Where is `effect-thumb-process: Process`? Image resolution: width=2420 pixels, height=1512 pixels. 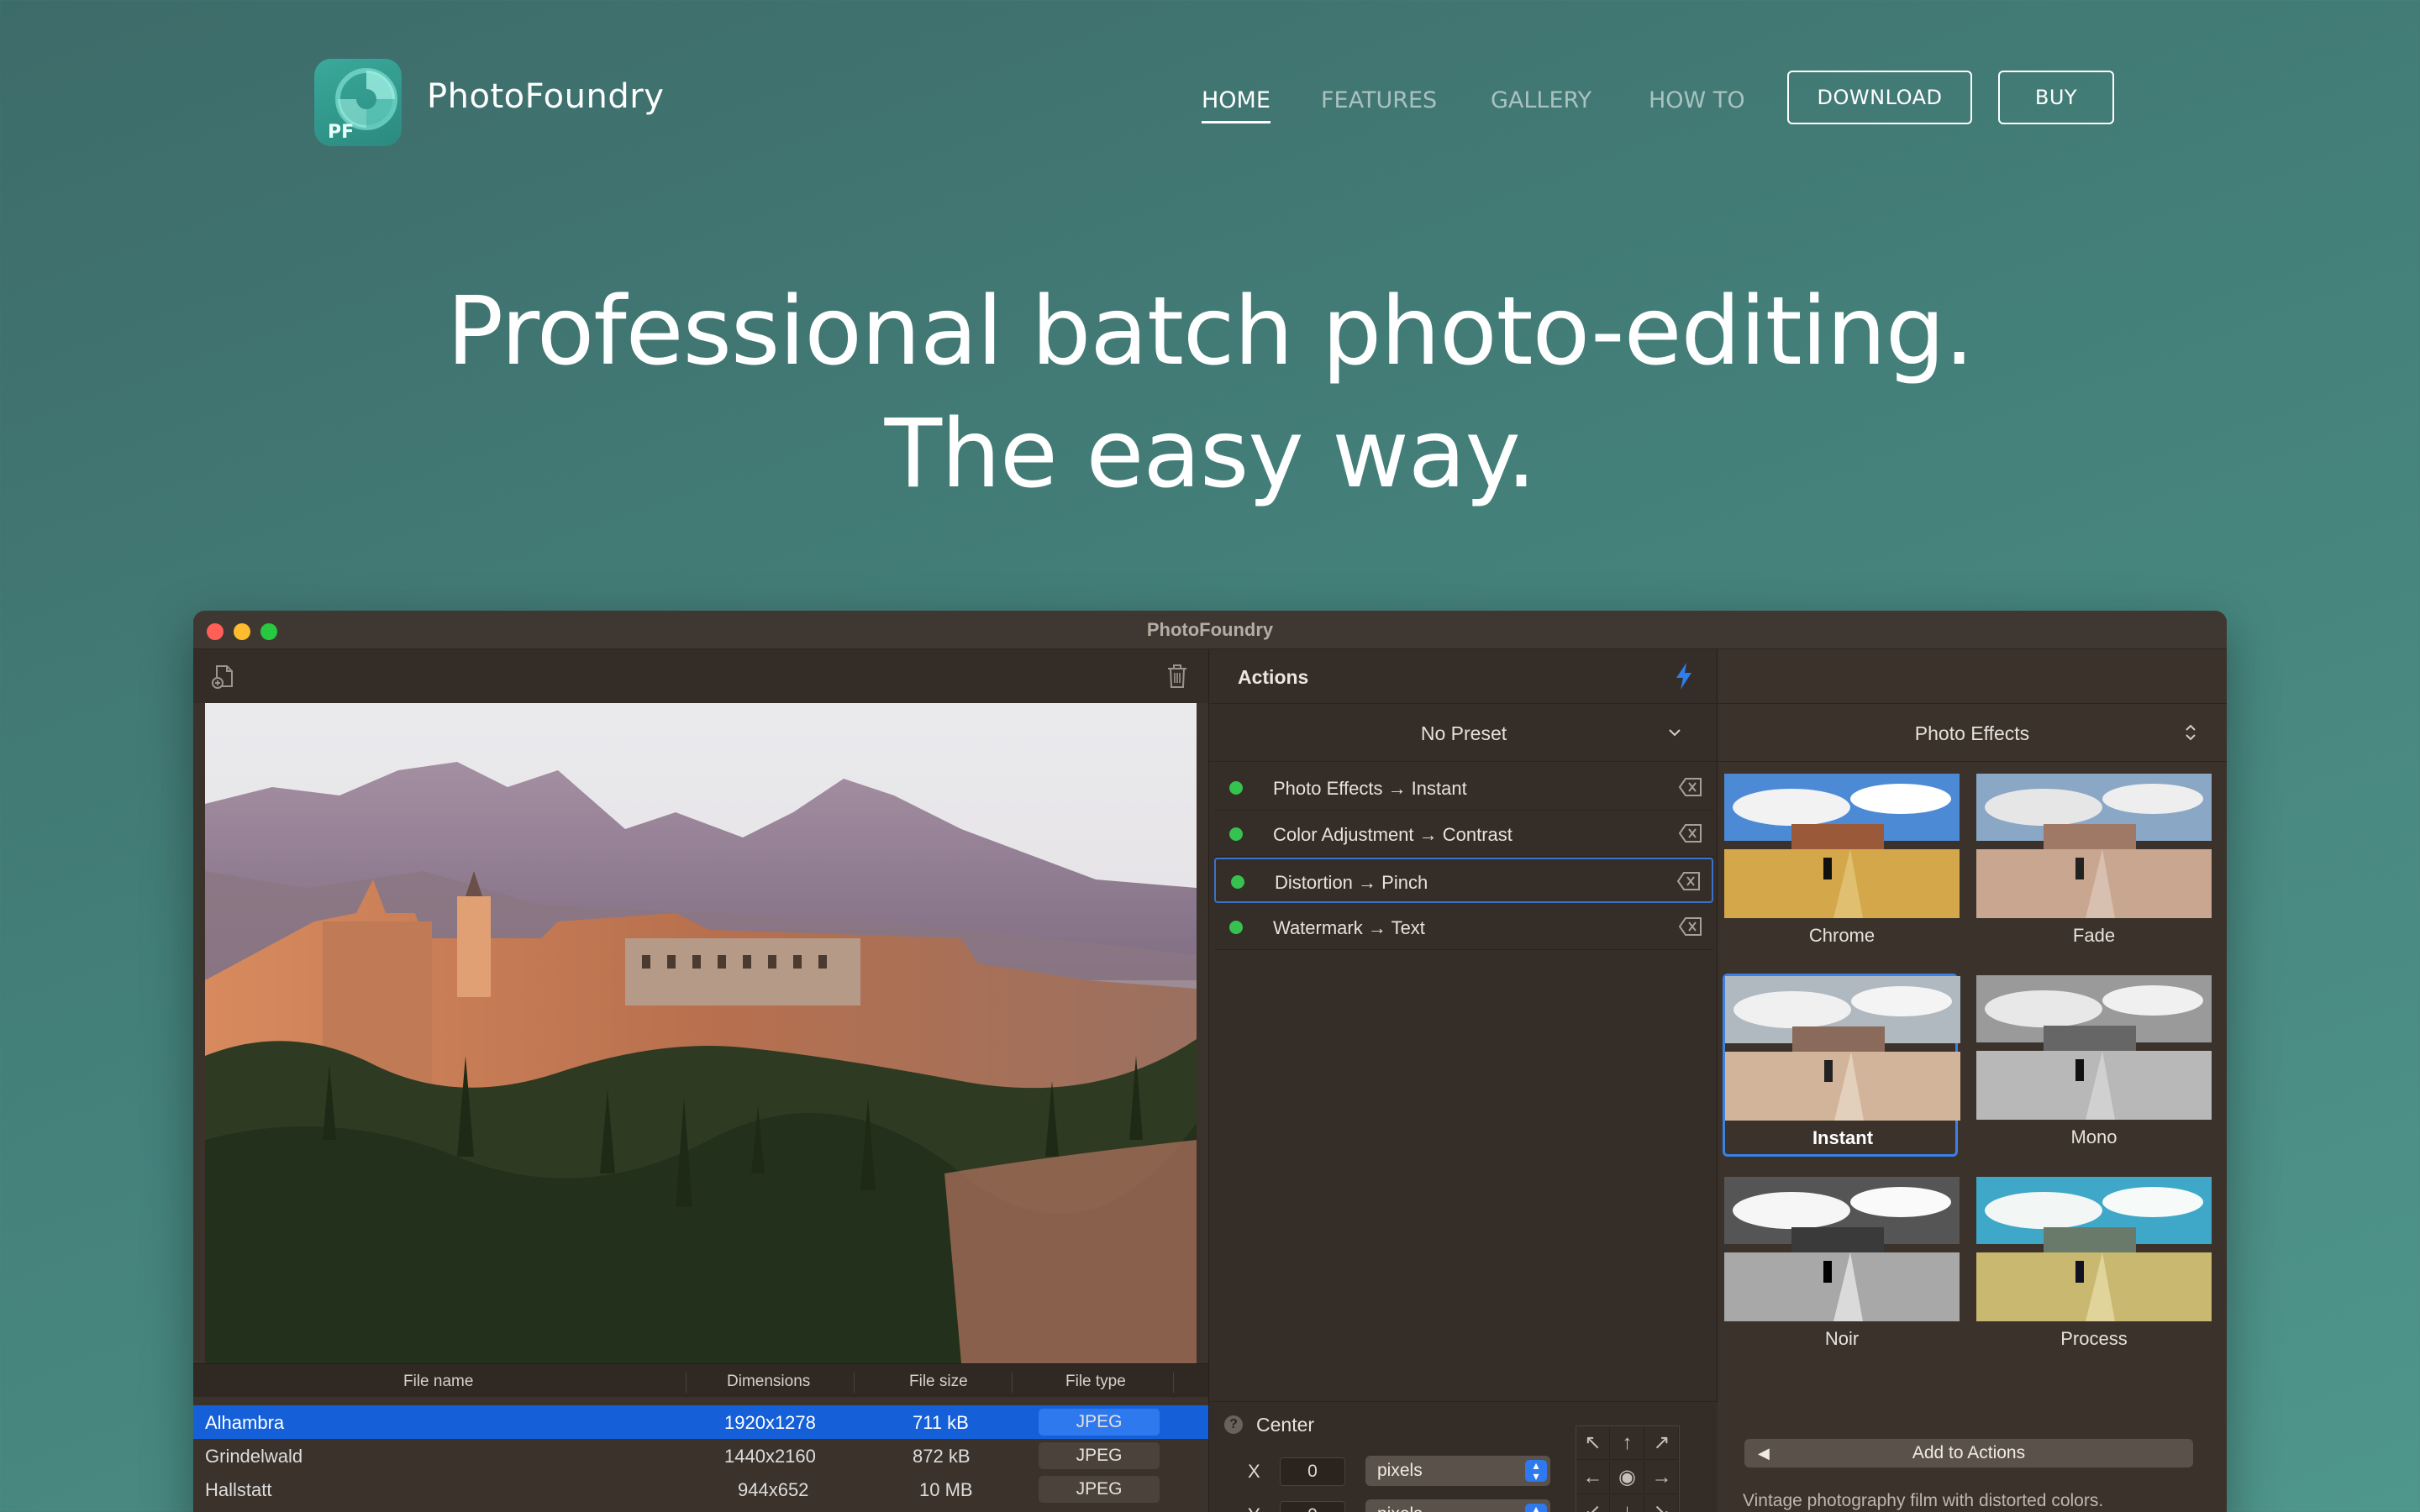
effect-thumb-process: Process is located at coordinates (2094, 1268).